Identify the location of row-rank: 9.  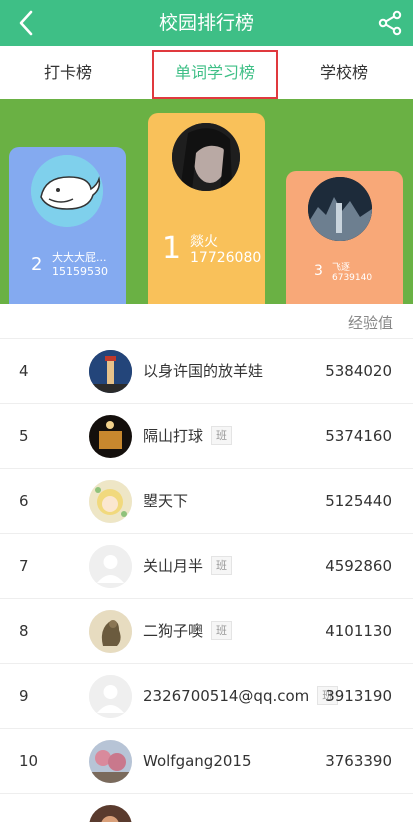
(24, 696).